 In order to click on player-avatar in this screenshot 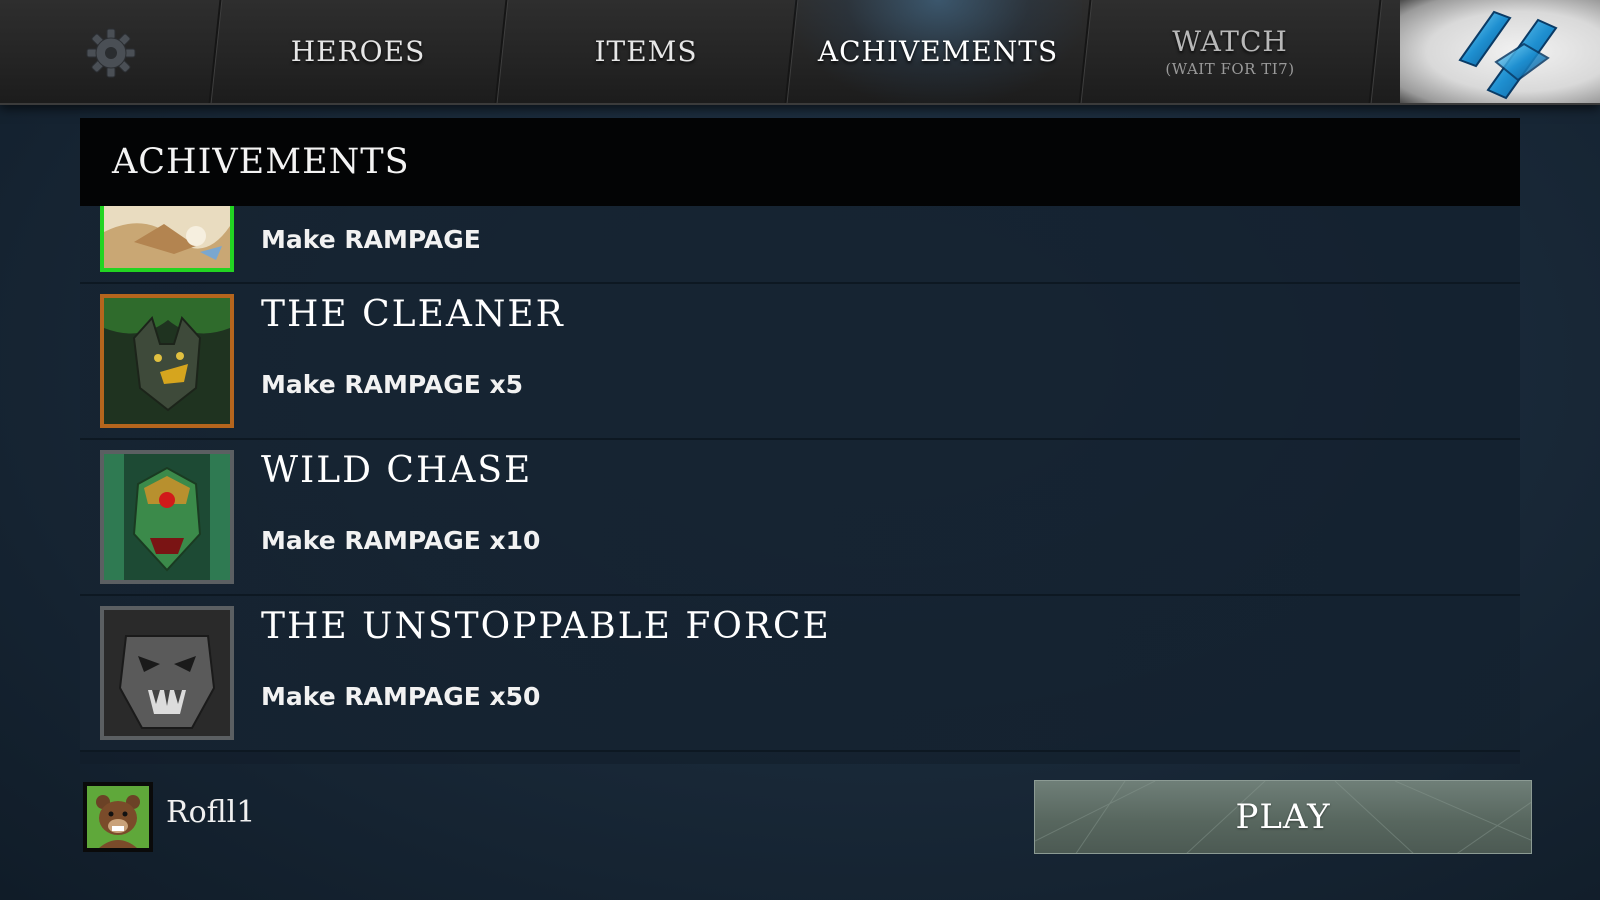, I will do `click(118, 817)`.